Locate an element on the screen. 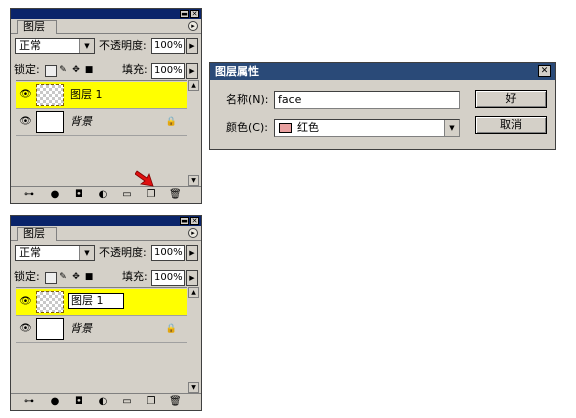 The height and width of the screenshot is (418, 576). color-select: 红色 ▼ is located at coordinates (367, 128).